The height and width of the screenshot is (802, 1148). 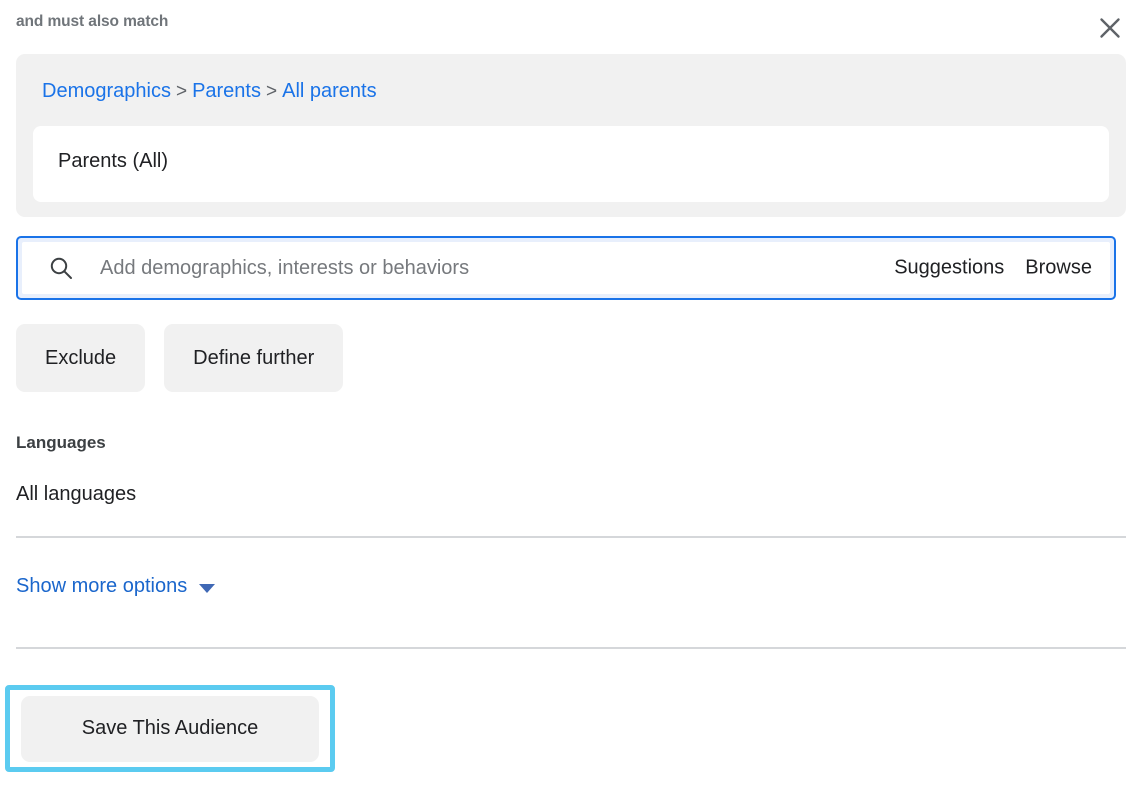 I want to click on audience-search-inner: Suggestions Browse, so click(x=566, y=268).